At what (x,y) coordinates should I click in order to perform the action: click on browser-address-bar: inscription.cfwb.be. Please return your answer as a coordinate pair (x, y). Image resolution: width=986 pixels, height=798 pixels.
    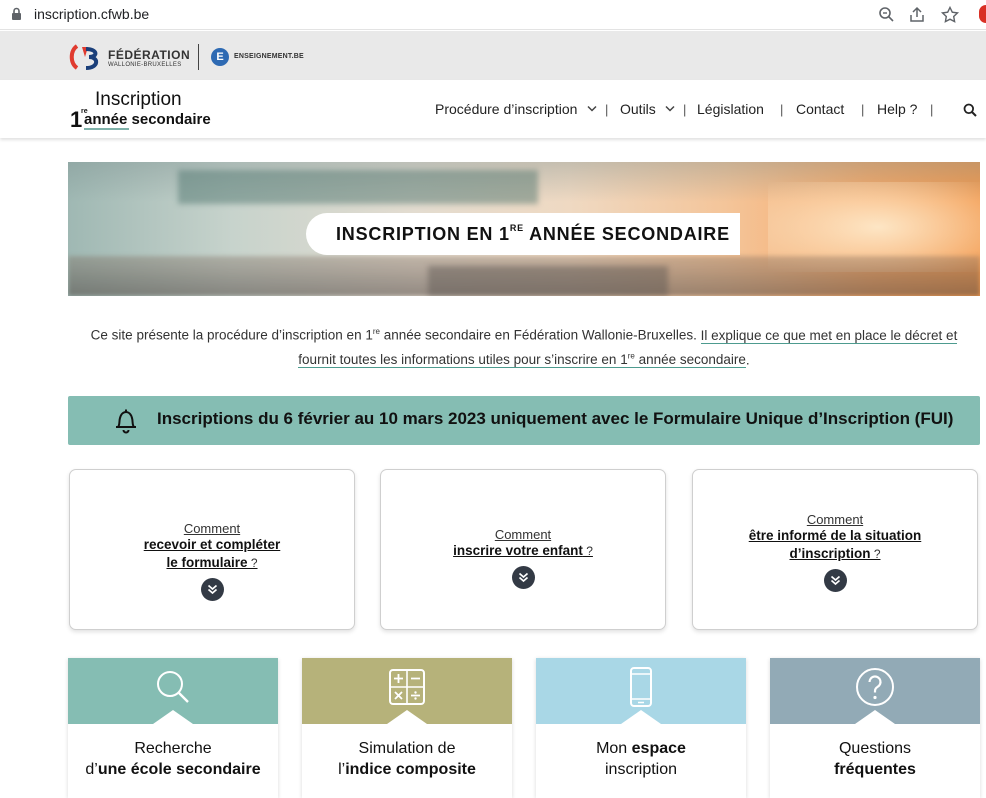
    Looking at the image, I should click on (493, 15).